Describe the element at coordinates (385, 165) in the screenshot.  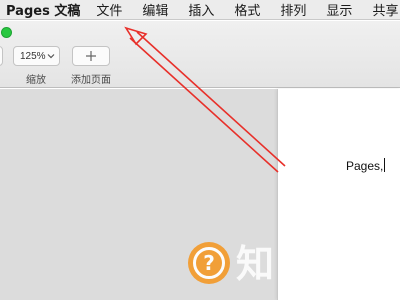
I see `text-cursor` at that location.